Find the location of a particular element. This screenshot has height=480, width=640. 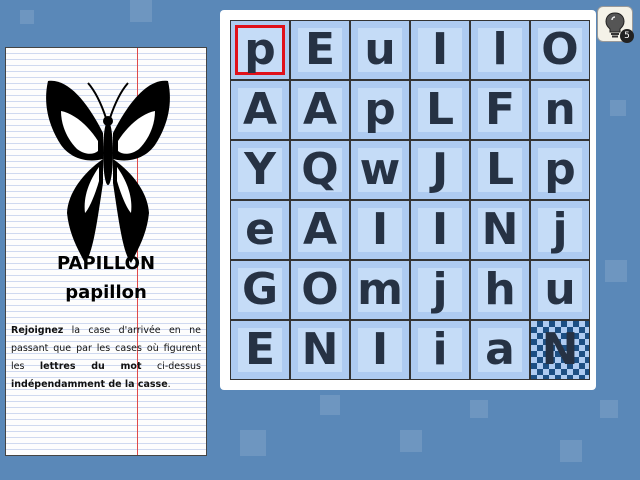

cell-letter: Q is located at coordinates (320, 169).